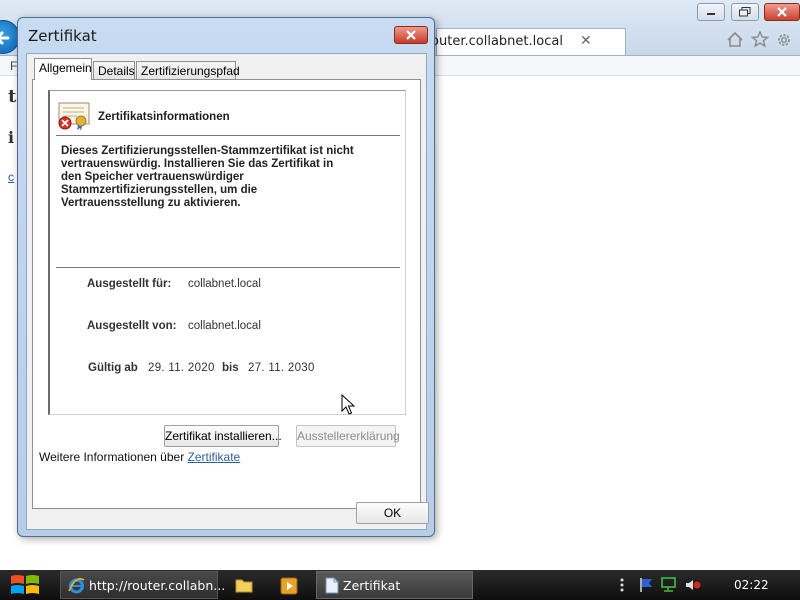 This screenshot has width=800, height=600. What do you see at coordinates (494, 41) in the screenshot?
I see `browser-tab-title: router.collabnet.local` at bounding box center [494, 41].